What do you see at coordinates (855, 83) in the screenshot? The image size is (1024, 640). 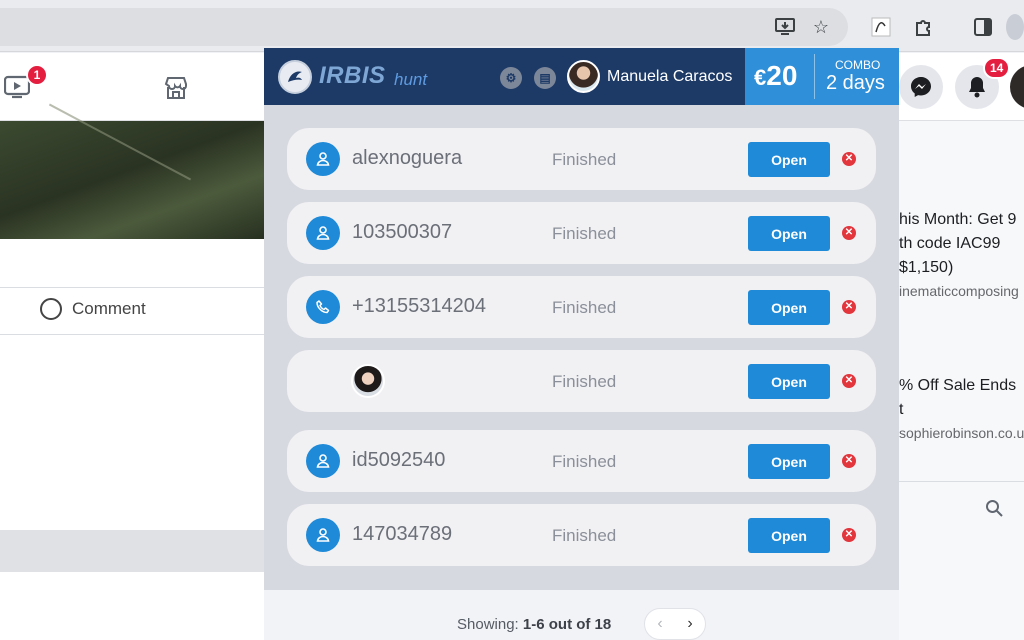 I see `combo-days: 2 days` at bounding box center [855, 83].